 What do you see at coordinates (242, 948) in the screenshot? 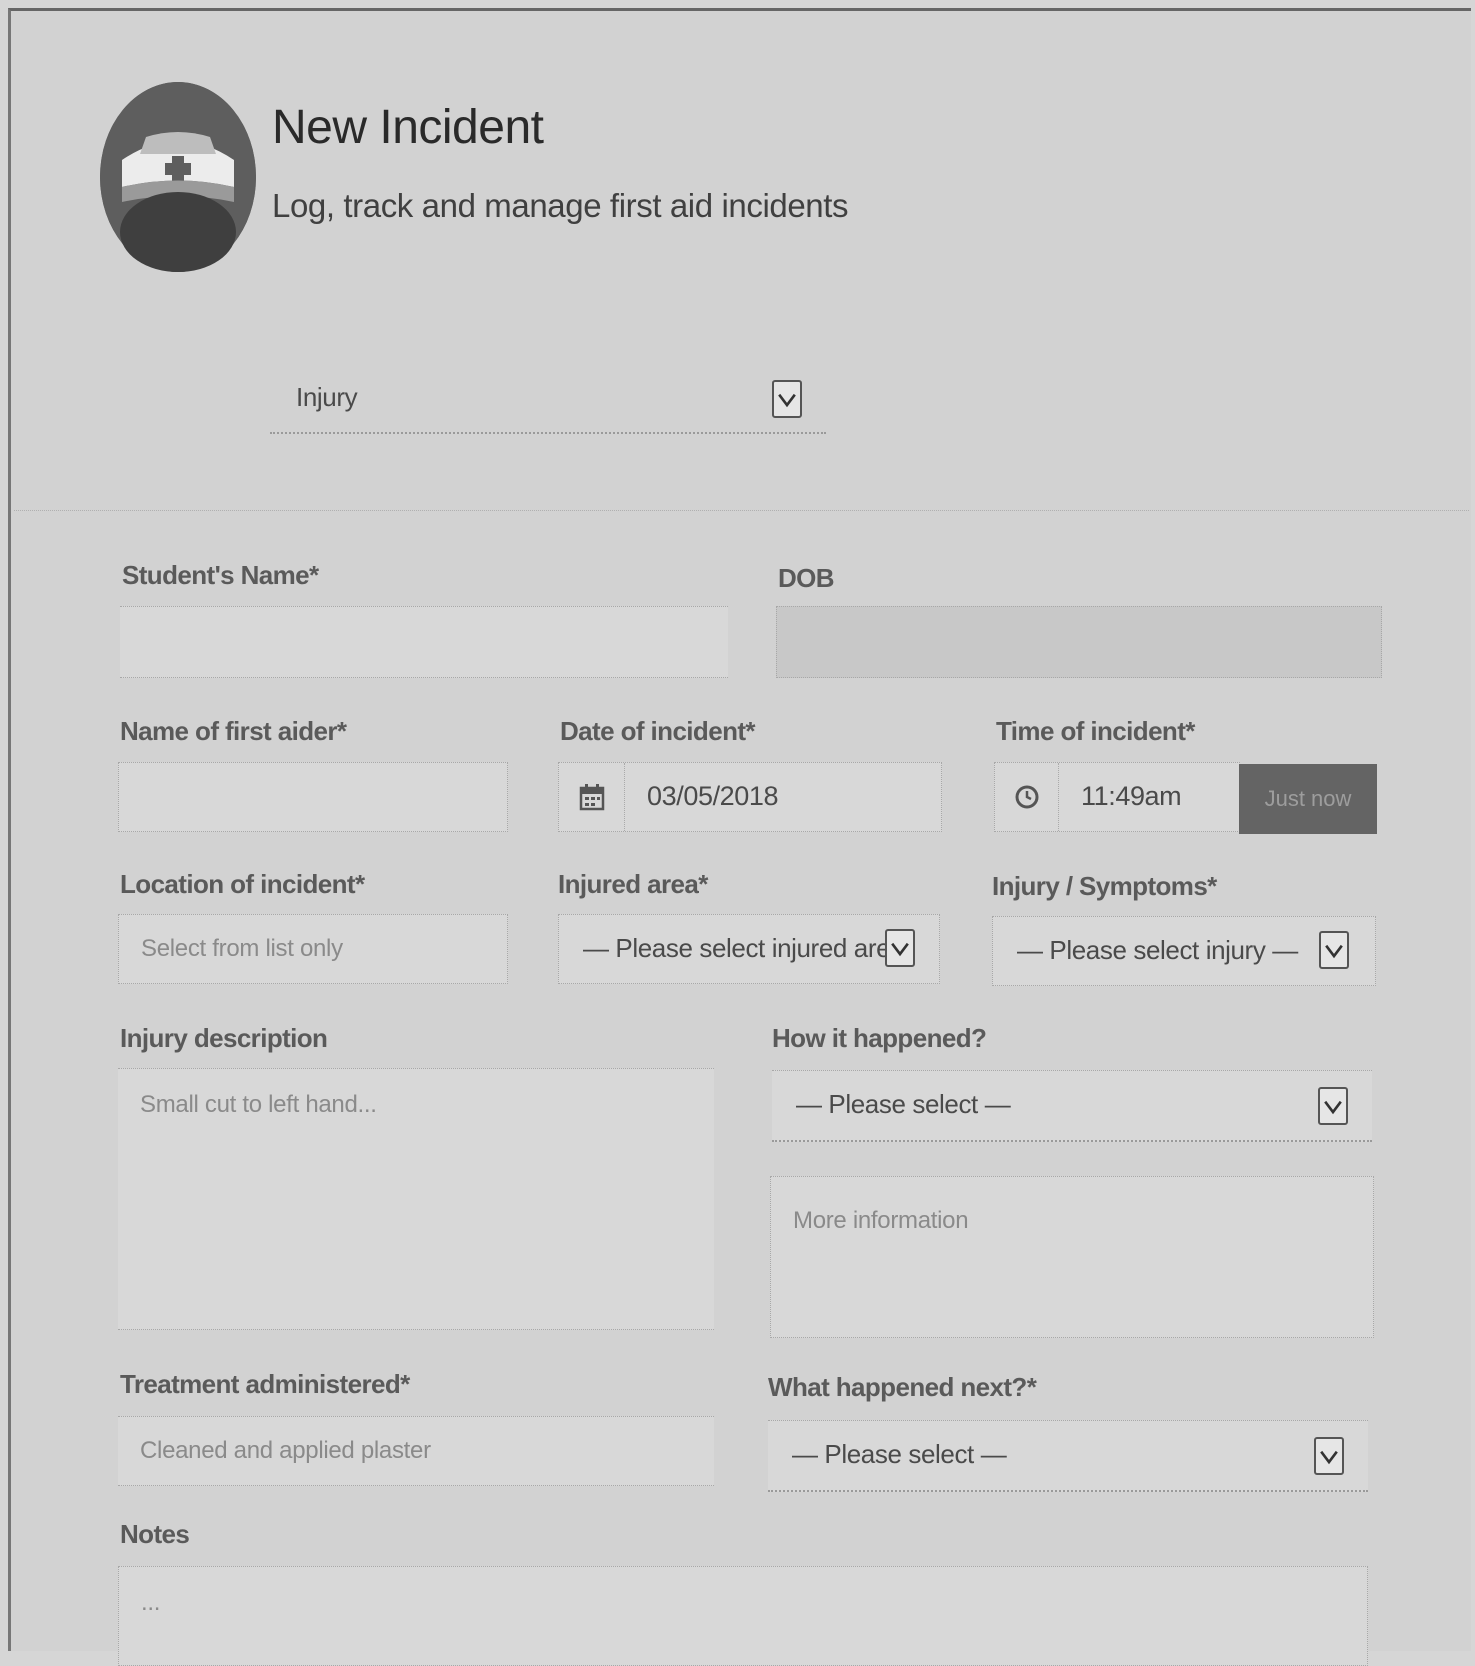
I see `location-placeholder: Select from list only` at bounding box center [242, 948].